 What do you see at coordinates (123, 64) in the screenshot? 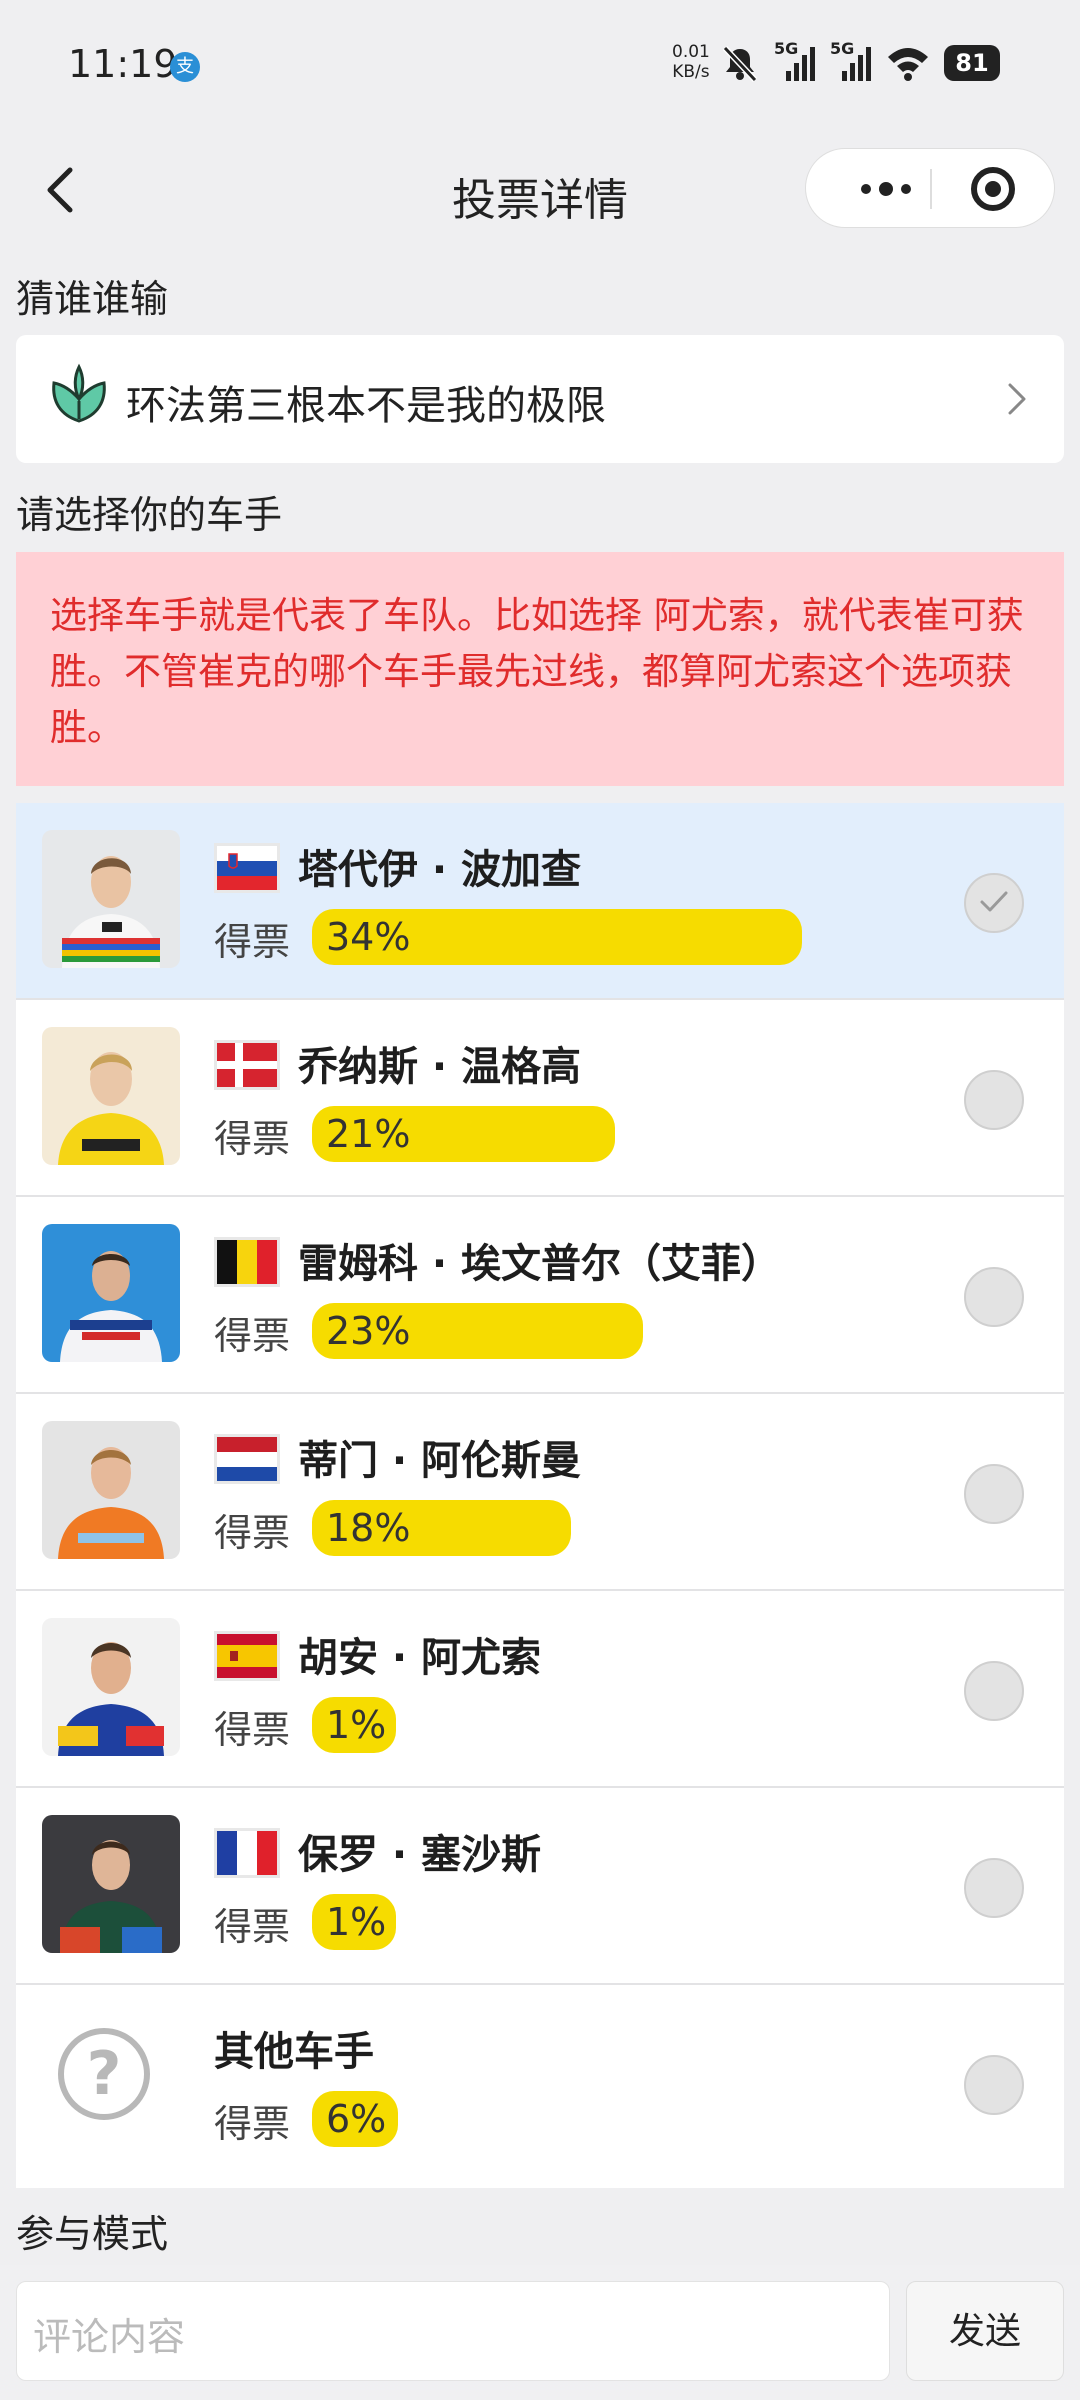
I see `status-time: 11:19` at bounding box center [123, 64].